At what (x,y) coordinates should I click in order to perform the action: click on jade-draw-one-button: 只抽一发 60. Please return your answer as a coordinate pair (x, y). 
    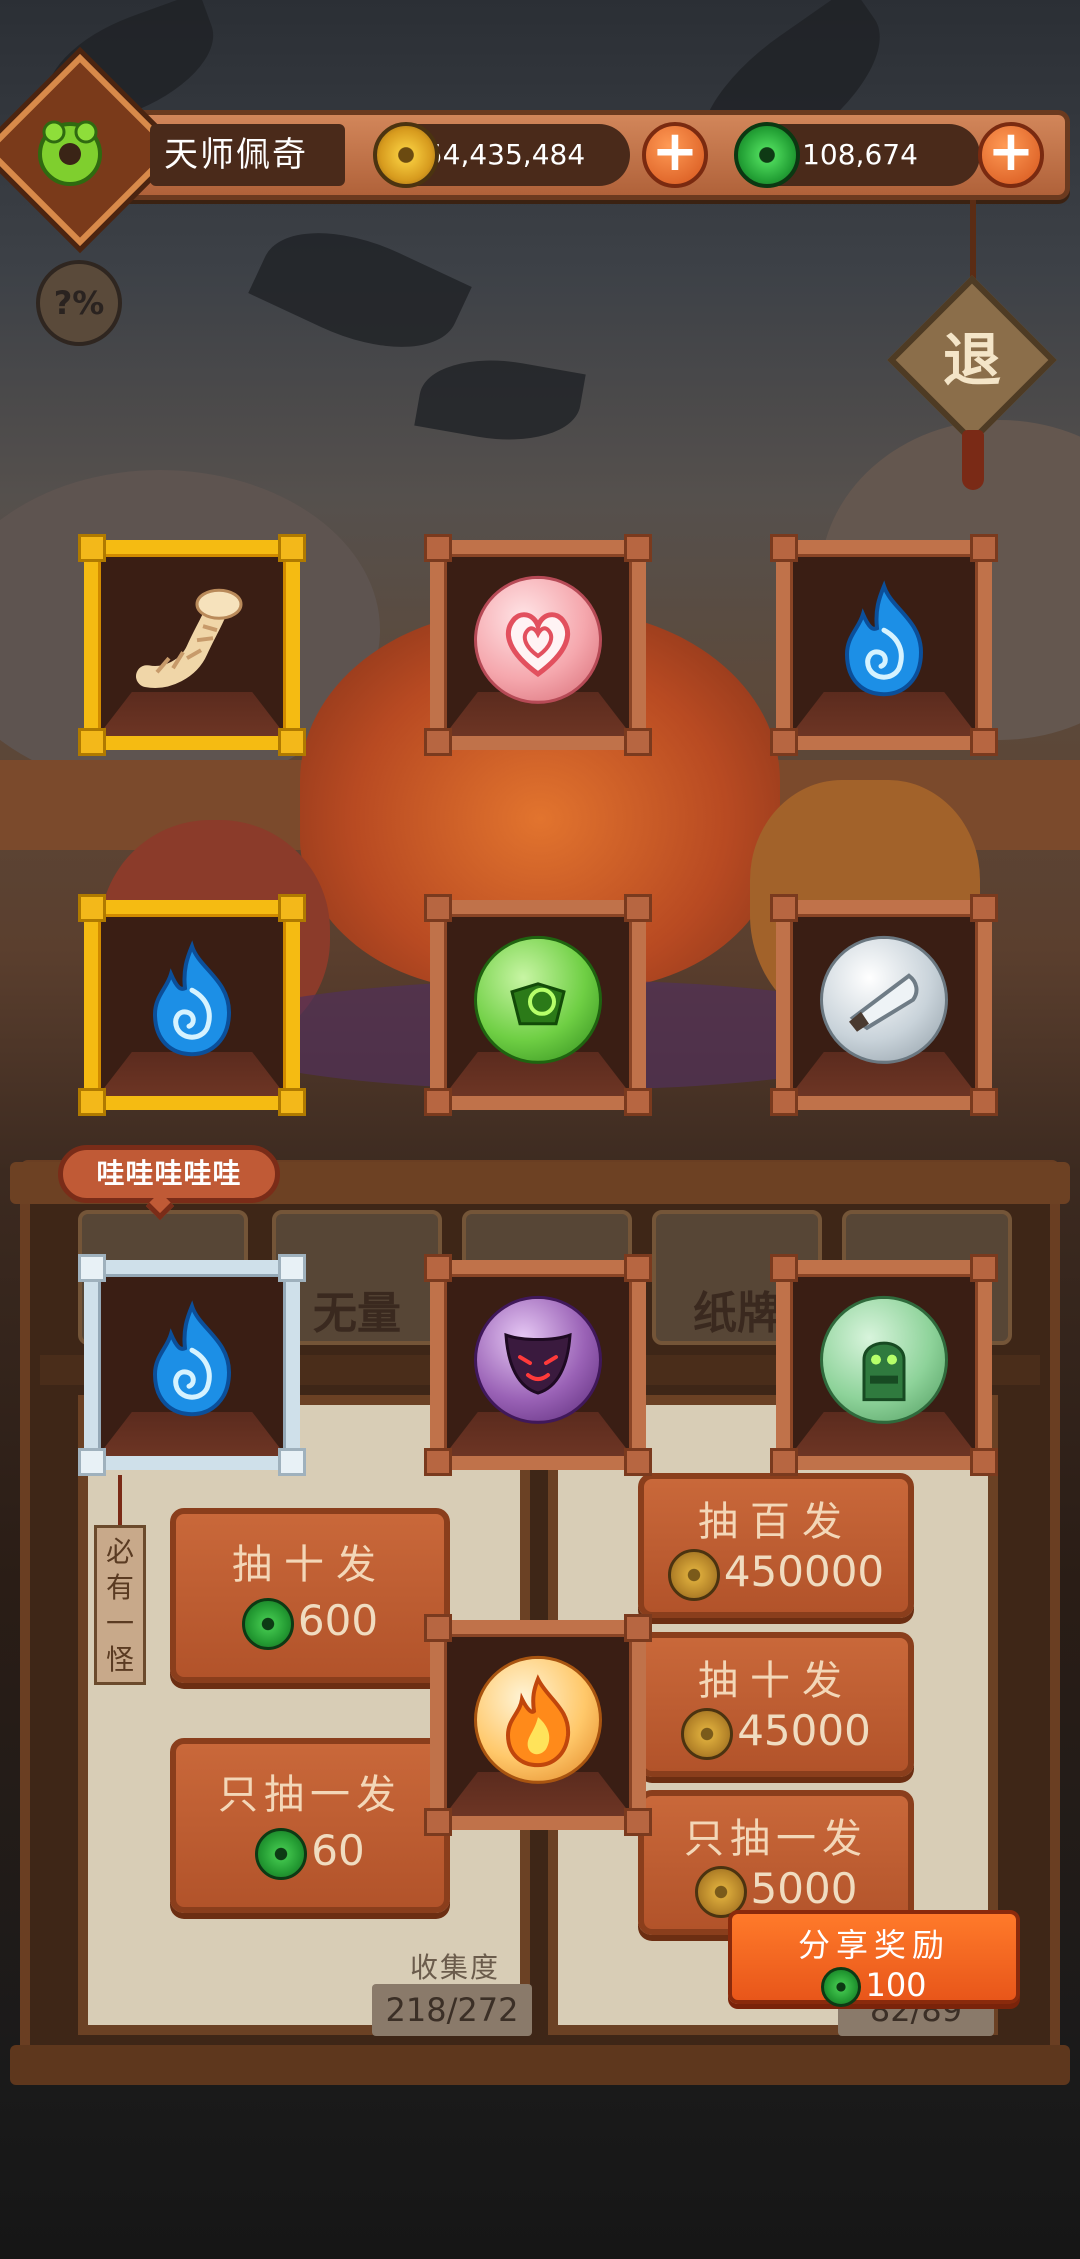
    Looking at the image, I should click on (310, 1825).